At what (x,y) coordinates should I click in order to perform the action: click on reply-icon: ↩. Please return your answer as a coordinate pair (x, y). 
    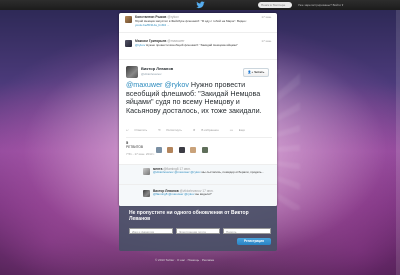
    Looking at the image, I should click on (128, 130).